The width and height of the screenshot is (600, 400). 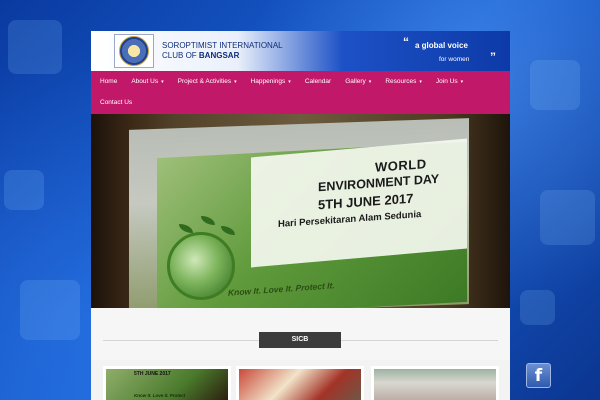 What do you see at coordinates (201, 266) in the screenshot?
I see `globe-icon` at bounding box center [201, 266].